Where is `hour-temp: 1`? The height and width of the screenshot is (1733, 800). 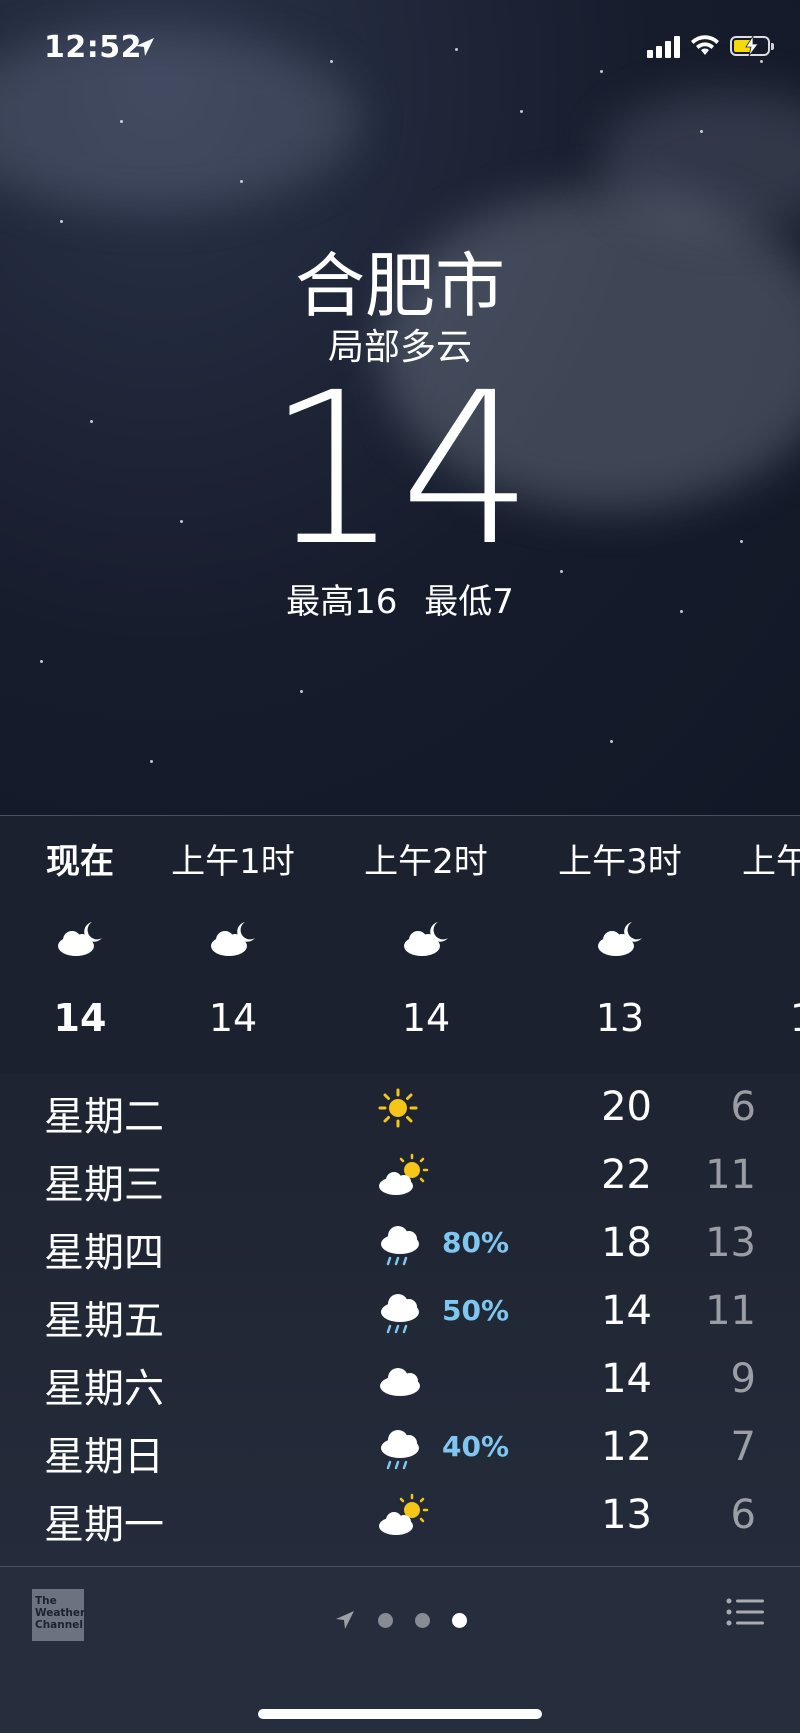 hour-temp: 1 is located at coordinates (795, 1018).